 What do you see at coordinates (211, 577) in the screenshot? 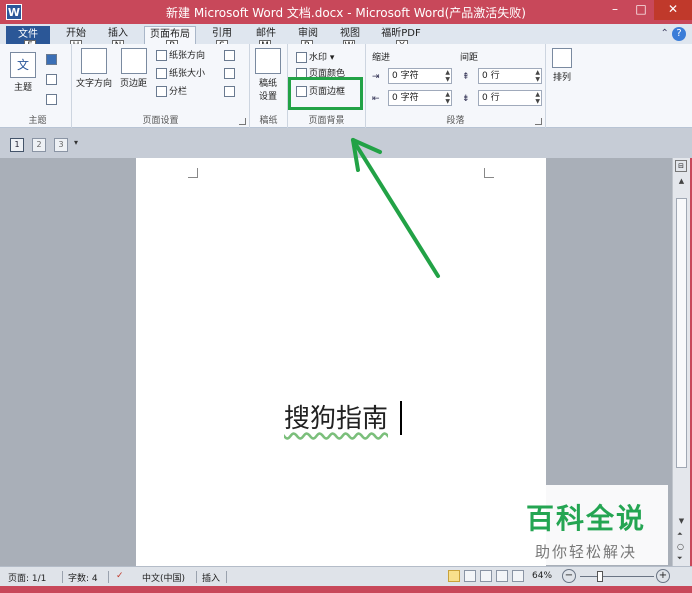
I see `insert-mode-status: 插入` at bounding box center [211, 577].